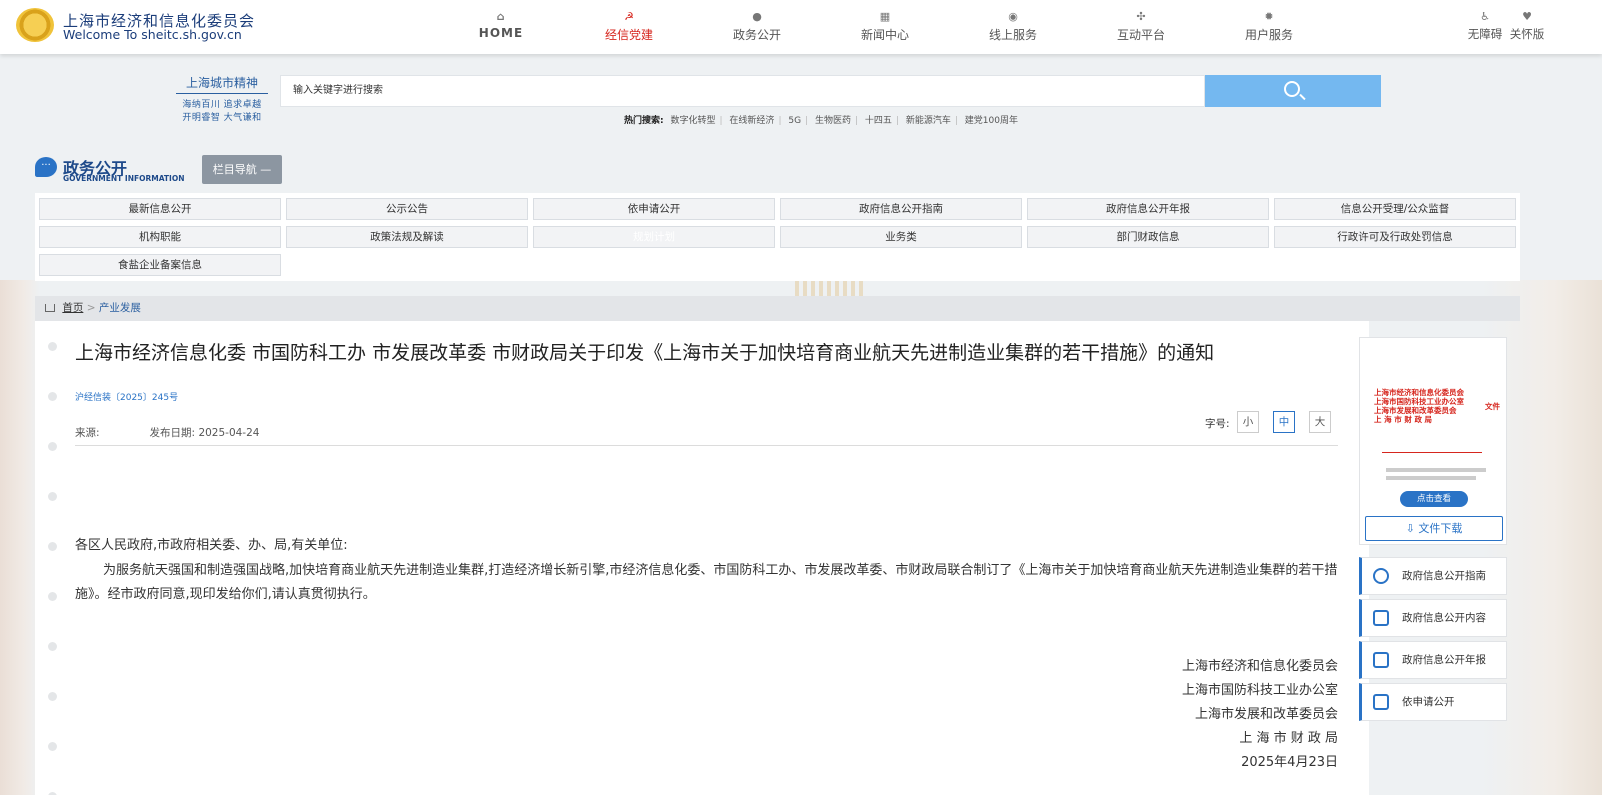 Image resolution: width=1602 pixels, height=795 pixels. What do you see at coordinates (1433, 618) in the screenshot?
I see `sidebar-link-content: 政府信息公开内容` at bounding box center [1433, 618].